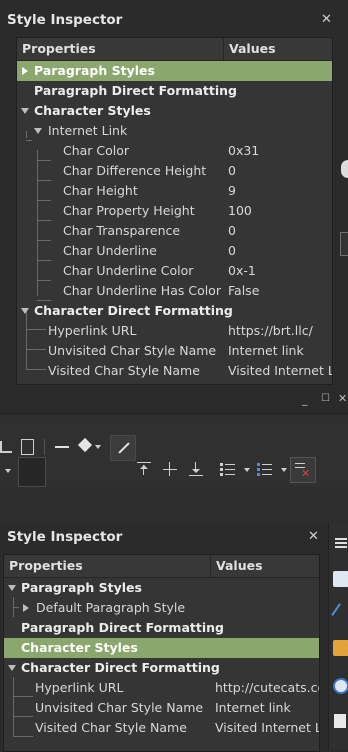 The height and width of the screenshot is (752, 348). Describe the element at coordinates (340, 648) in the screenshot. I see `gallery-icon` at that location.